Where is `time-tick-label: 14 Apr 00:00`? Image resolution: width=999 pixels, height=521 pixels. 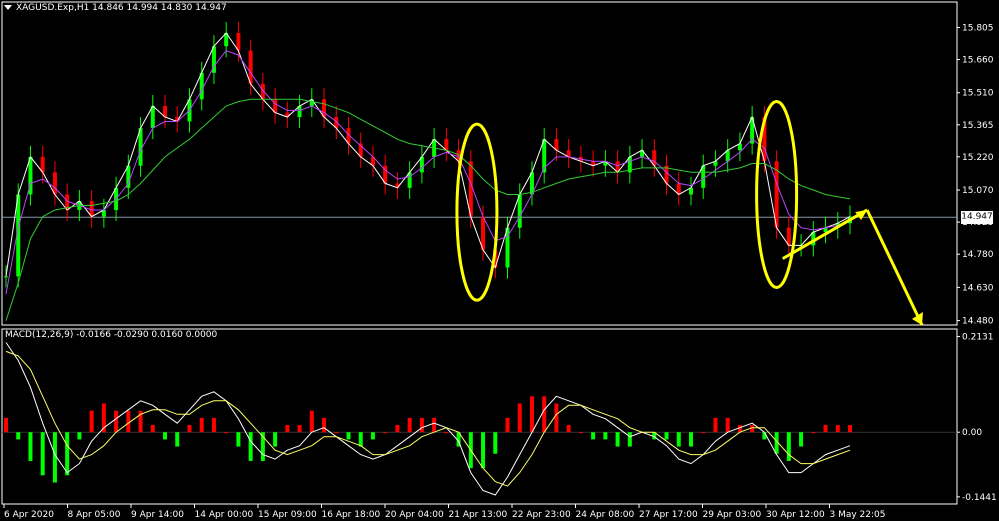
time-tick-label: 14 Apr 00:00 is located at coordinates (224, 515).